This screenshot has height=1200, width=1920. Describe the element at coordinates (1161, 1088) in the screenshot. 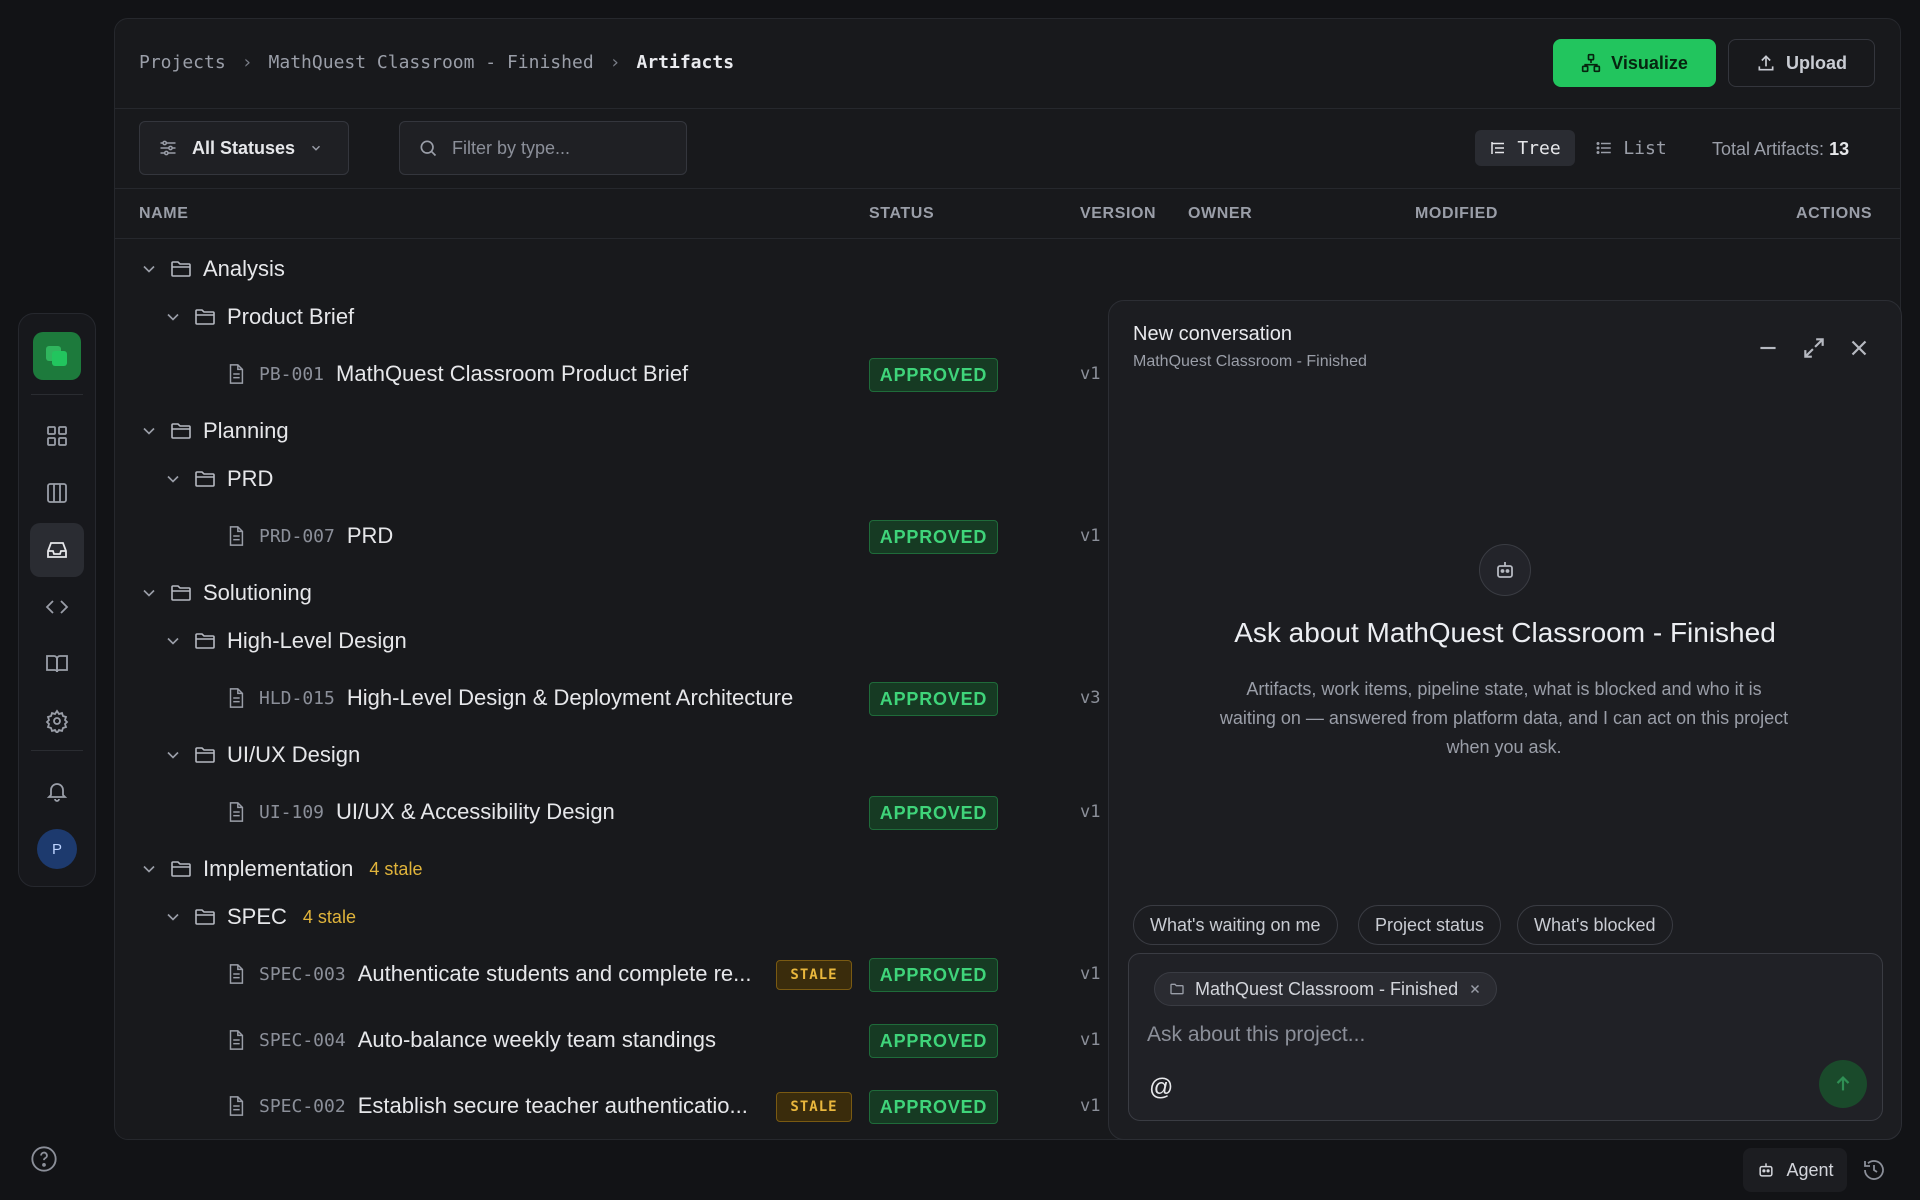

I see `mention-button: @` at that location.